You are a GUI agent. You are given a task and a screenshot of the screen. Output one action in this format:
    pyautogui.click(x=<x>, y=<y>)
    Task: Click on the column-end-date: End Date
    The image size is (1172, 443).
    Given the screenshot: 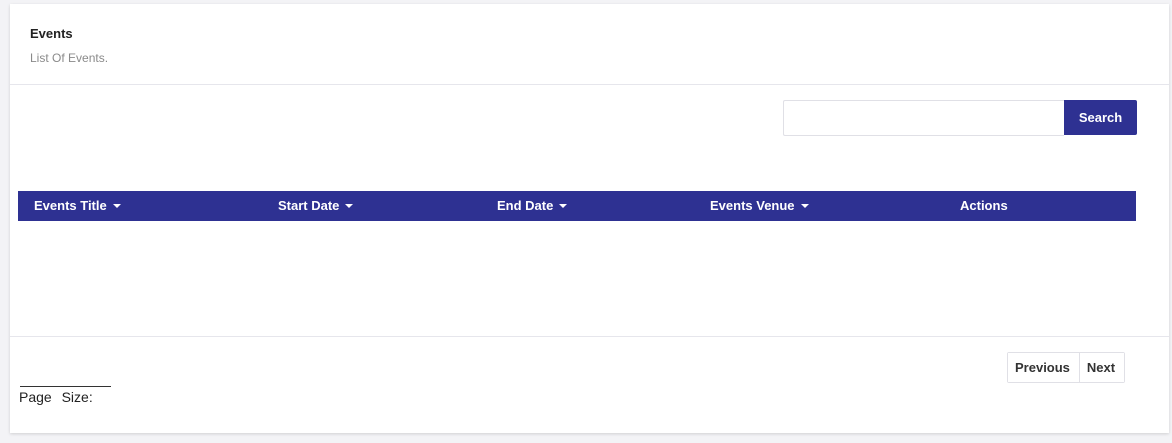 What is the action you would take?
    pyautogui.click(x=532, y=206)
    